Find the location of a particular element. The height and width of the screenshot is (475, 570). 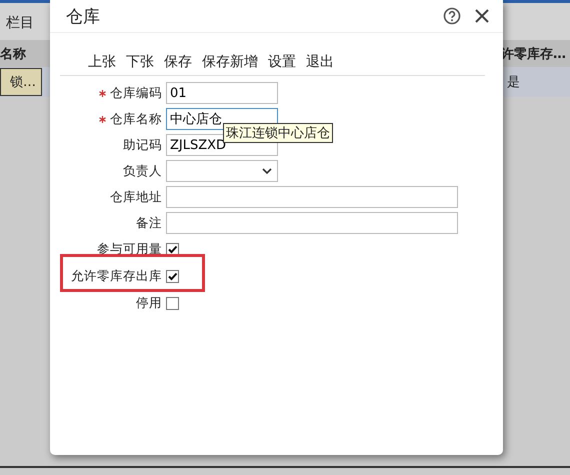

field-label: 仓库地址 is located at coordinates (136, 197).